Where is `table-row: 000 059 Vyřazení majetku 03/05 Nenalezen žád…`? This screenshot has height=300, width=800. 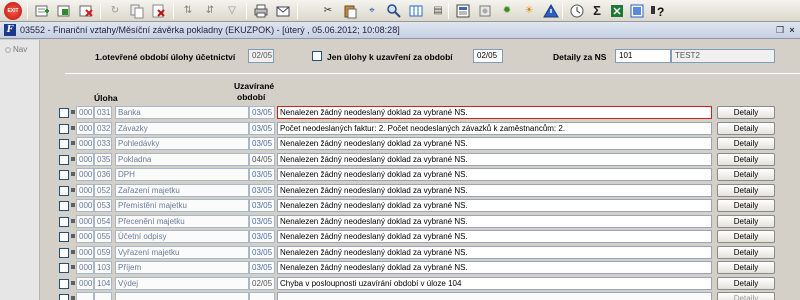 table-row: 000 059 Vyřazení majetku 03/05 Nenalezen žád… is located at coordinates (420, 252).